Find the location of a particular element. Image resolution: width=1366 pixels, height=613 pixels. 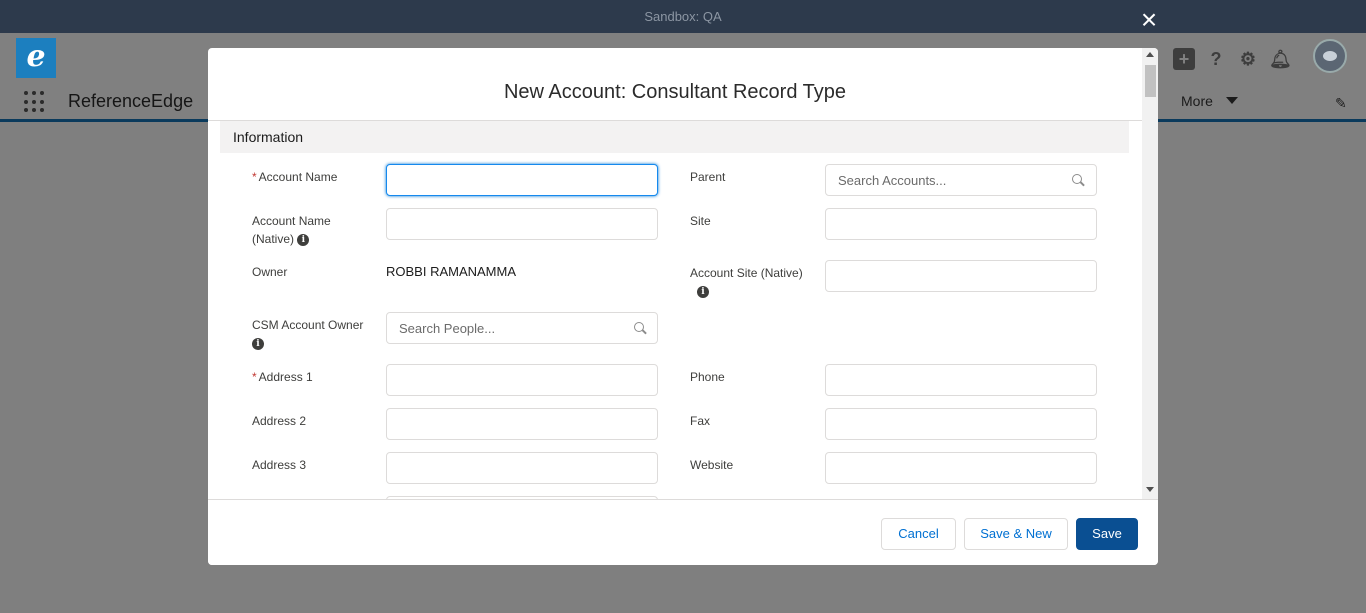

header-utility-icons: + ? ⚙ 🔔︎ is located at coordinates (1237, 59).